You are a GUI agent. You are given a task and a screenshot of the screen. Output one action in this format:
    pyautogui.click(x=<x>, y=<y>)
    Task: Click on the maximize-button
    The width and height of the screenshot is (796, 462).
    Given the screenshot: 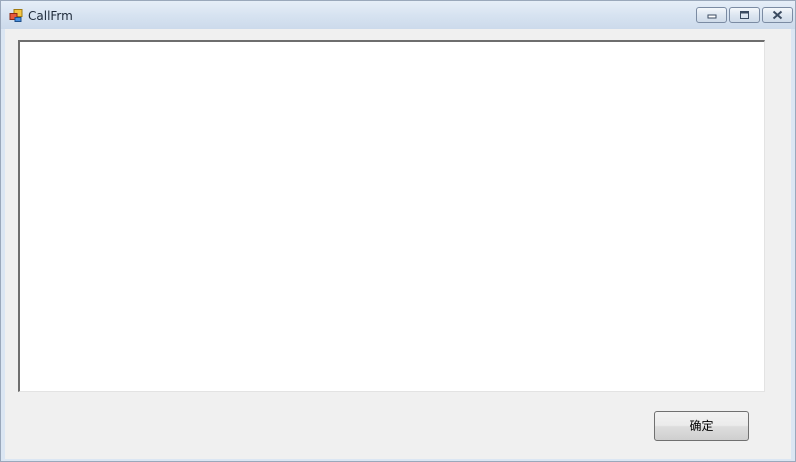 What is the action you would take?
    pyautogui.click(x=744, y=15)
    